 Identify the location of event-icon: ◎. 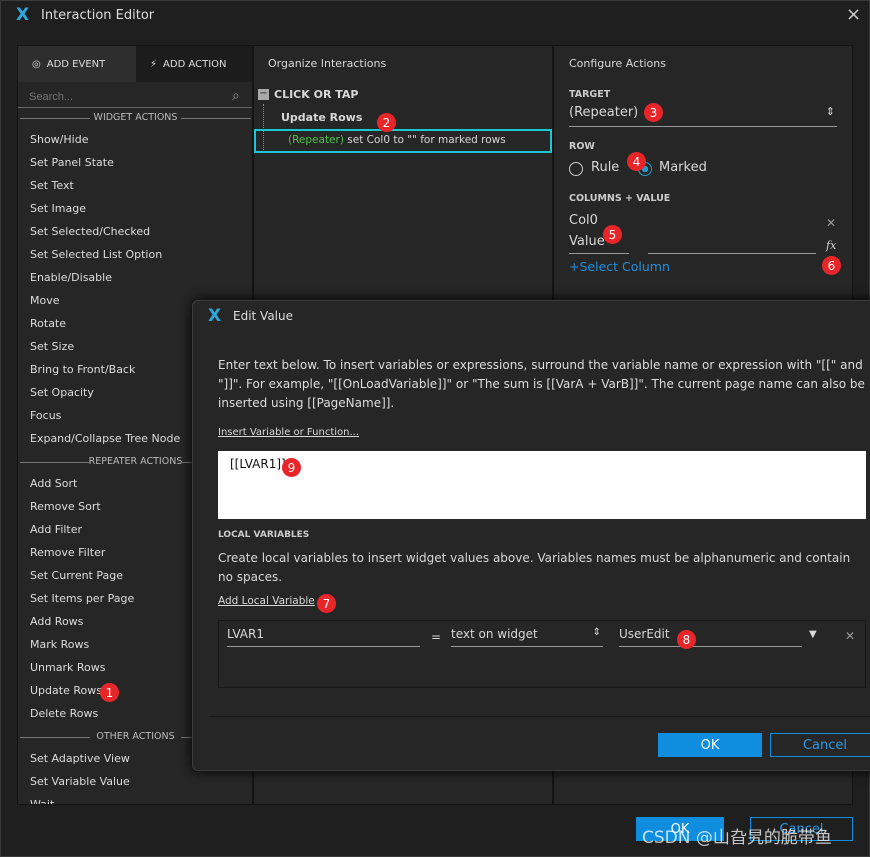
(36, 64).